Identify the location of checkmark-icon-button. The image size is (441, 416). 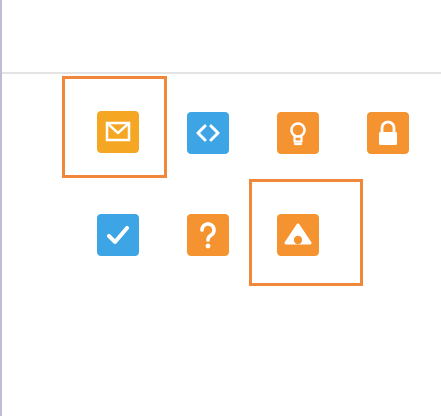
(118, 235).